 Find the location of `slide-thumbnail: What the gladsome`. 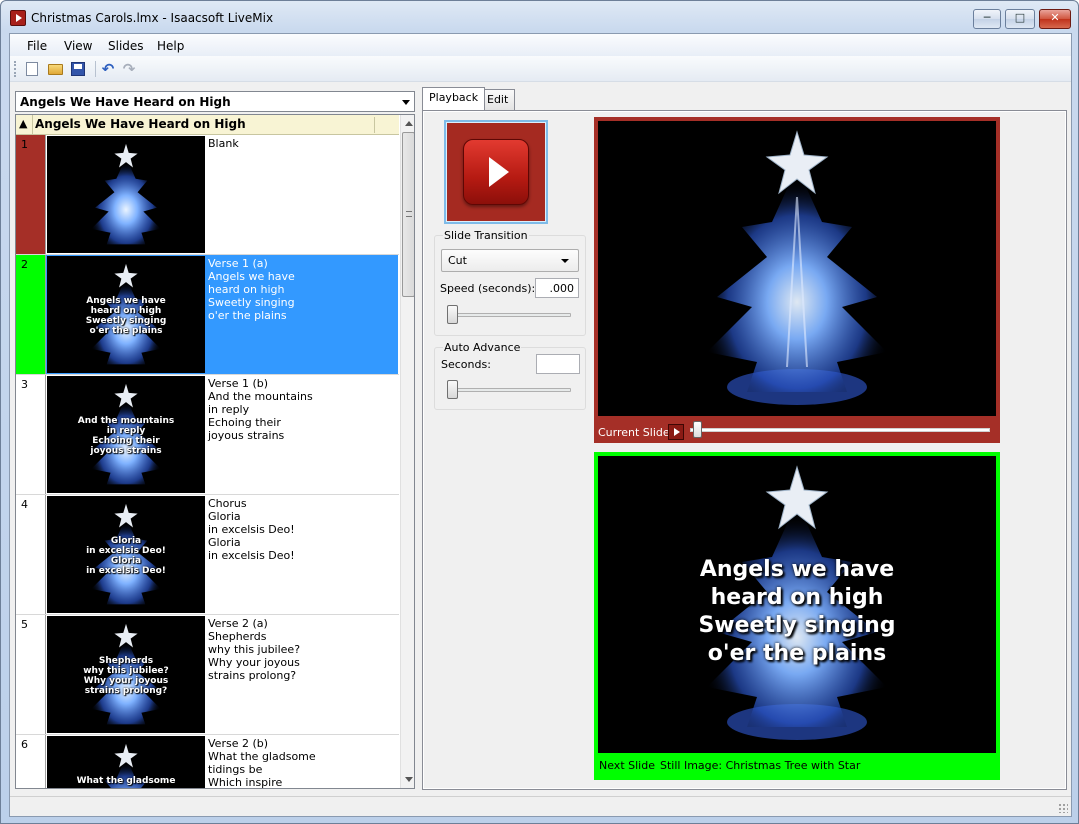

slide-thumbnail: What the gladsome is located at coordinates (126, 762).